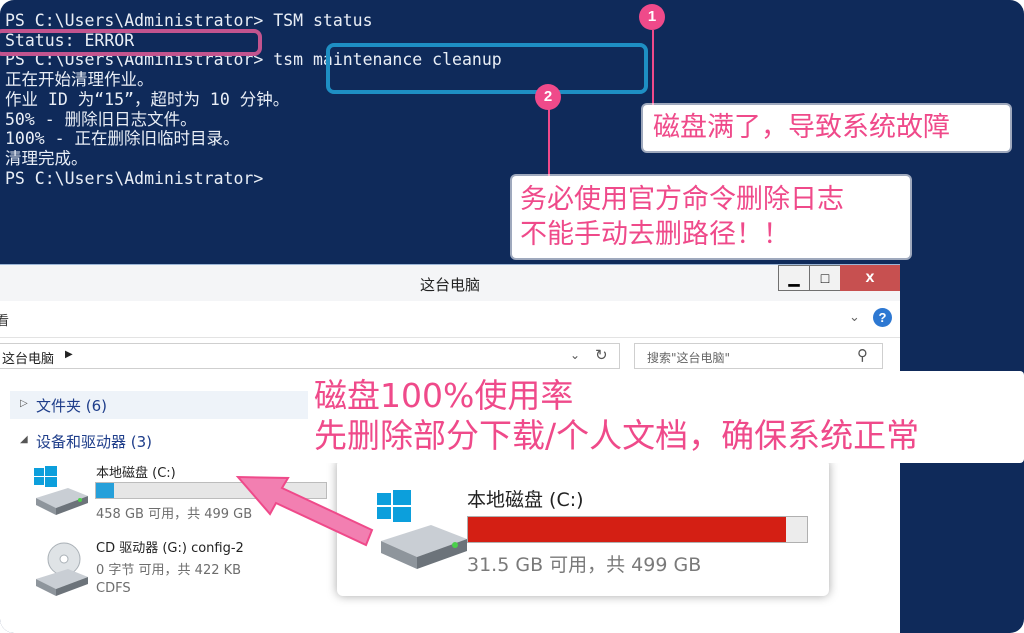 The width and height of the screenshot is (1024, 633). I want to click on callout-disk-full: 磁盘满了，导致系统故障, so click(826, 128).